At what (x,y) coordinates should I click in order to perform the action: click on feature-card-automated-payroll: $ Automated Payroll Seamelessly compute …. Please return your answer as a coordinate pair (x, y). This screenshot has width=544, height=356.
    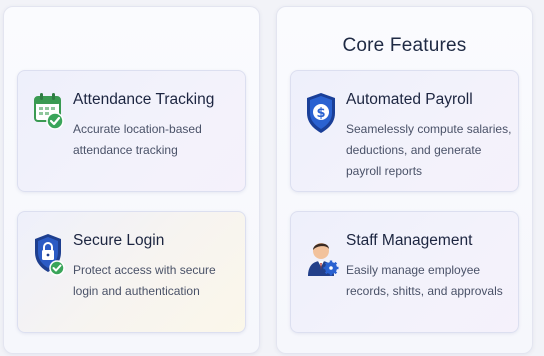
    Looking at the image, I should click on (404, 131).